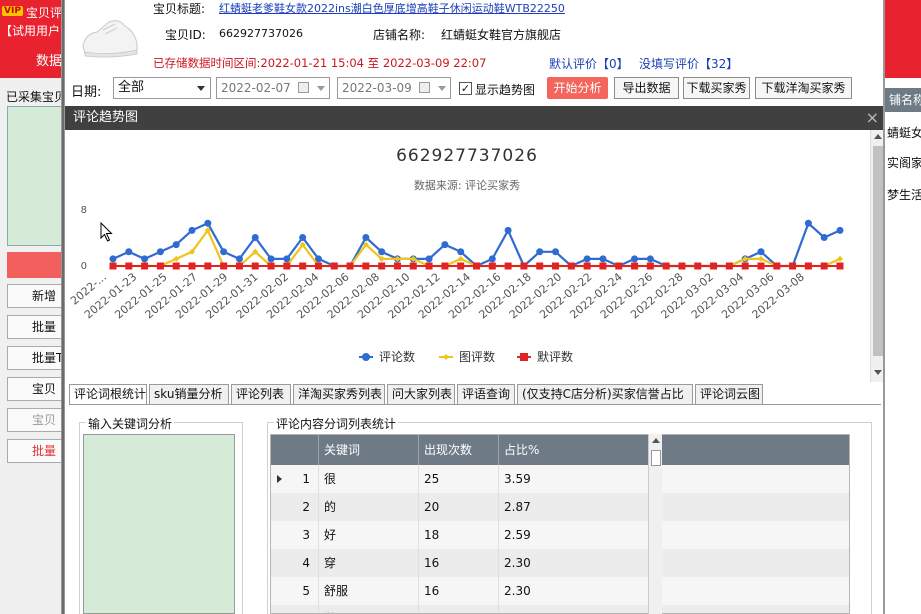 The height and width of the screenshot is (614, 921). I want to click on shop-list-item: 实阁家, so click(904, 162).